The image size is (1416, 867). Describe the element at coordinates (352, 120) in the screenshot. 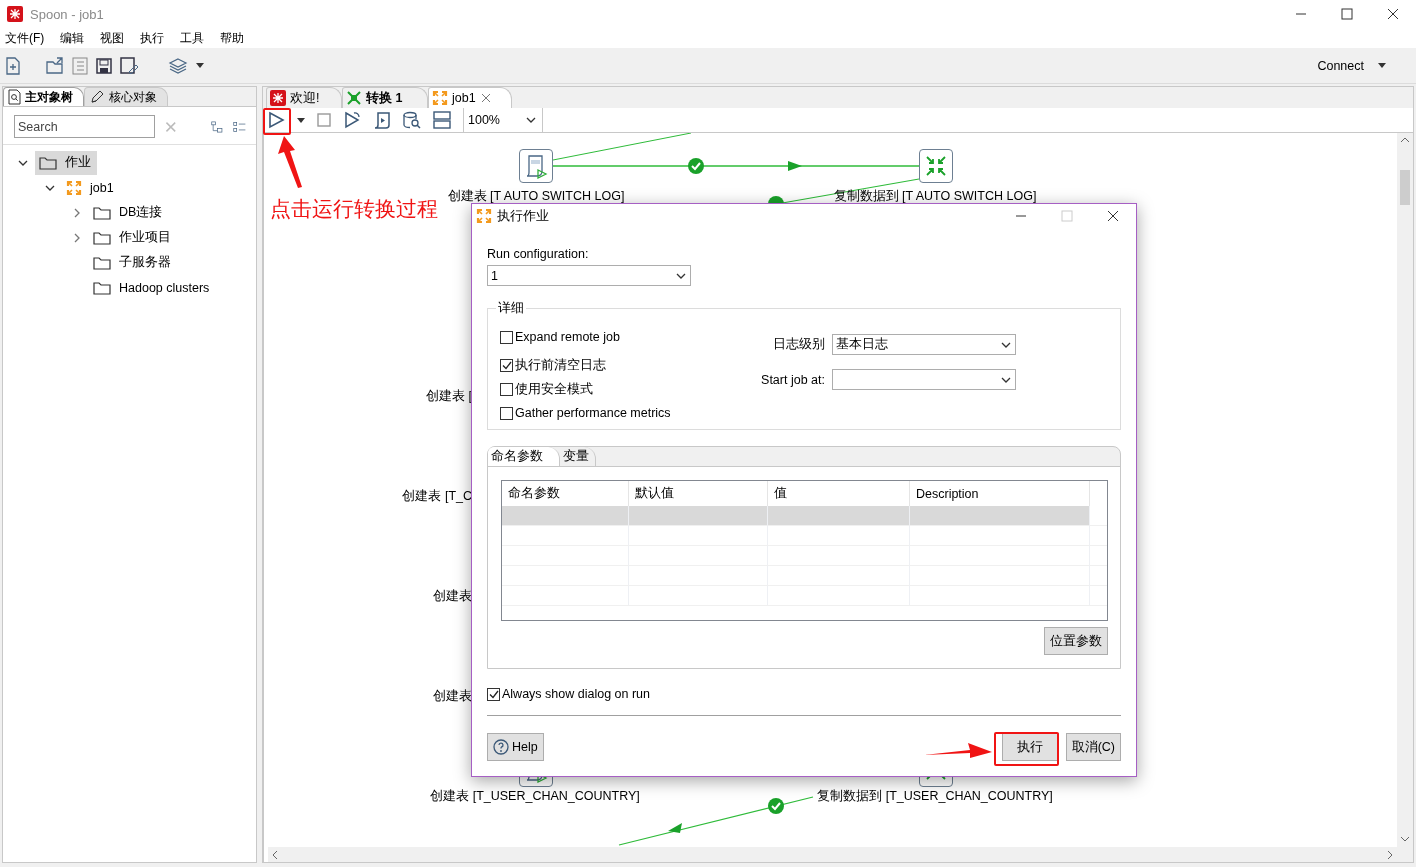

I see `preview-icon` at that location.